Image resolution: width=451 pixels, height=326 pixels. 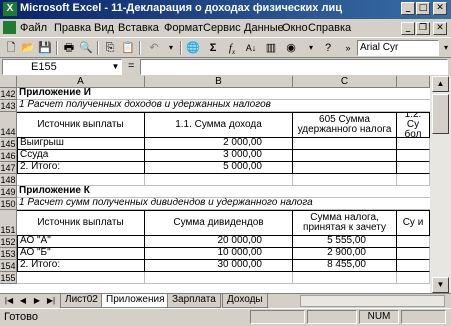 What do you see at coordinates (423, 28) in the screenshot?
I see `doc-restore-icon: ❐` at bounding box center [423, 28].